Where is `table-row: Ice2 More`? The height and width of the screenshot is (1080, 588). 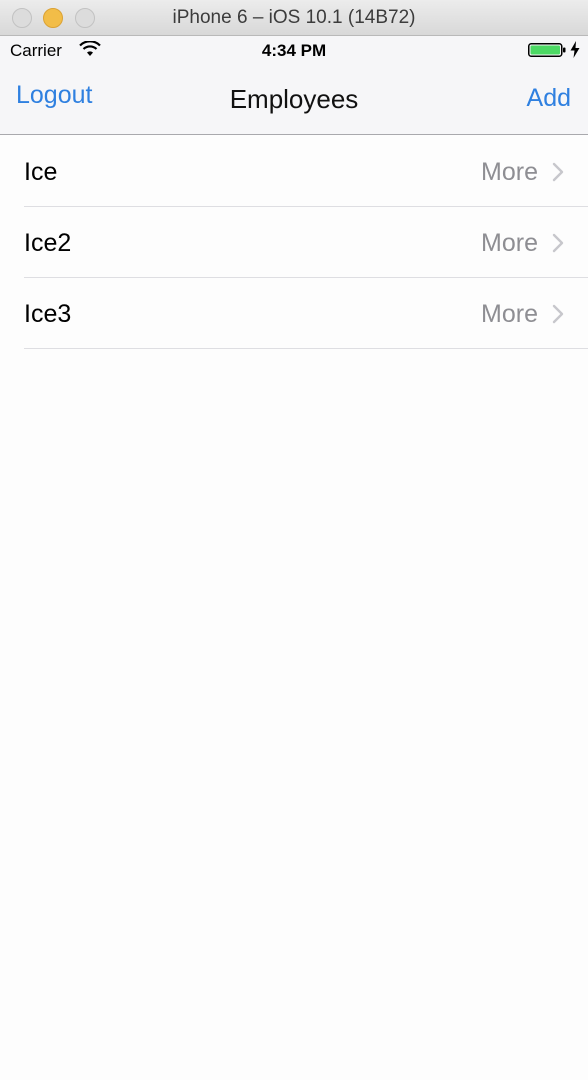 table-row: Ice2 More is located at coordinates (294, 242).